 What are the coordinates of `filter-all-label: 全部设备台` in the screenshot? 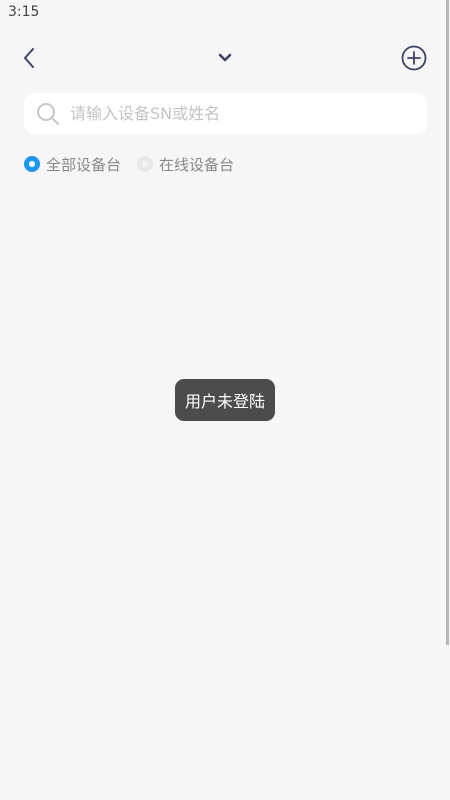 It's located at (84, 164).